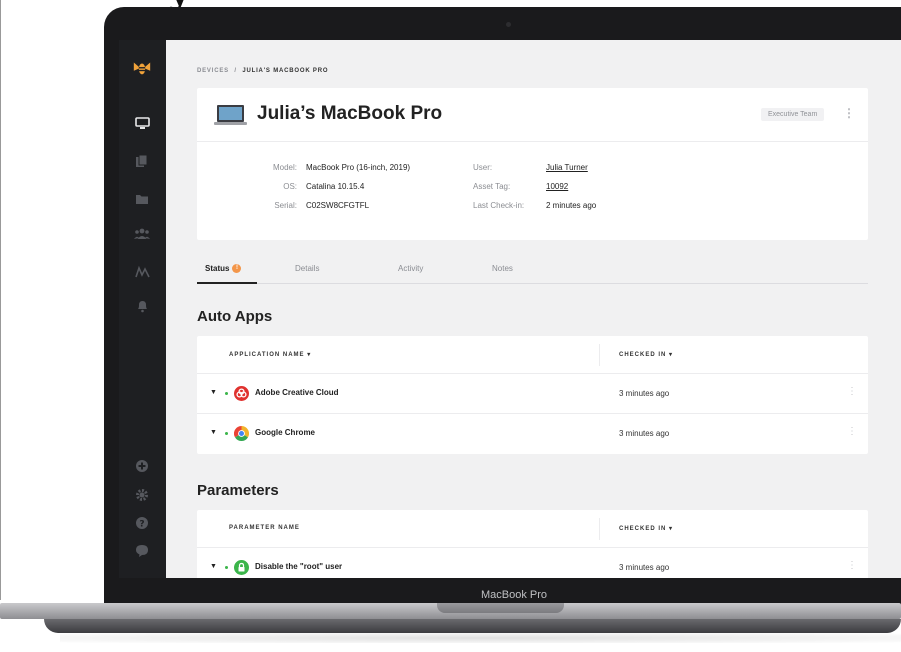  What do you see at coordinates (849, 113) in the screenshot?
I see `more-options-icon: ⋮` at bounding box center [849, 113].